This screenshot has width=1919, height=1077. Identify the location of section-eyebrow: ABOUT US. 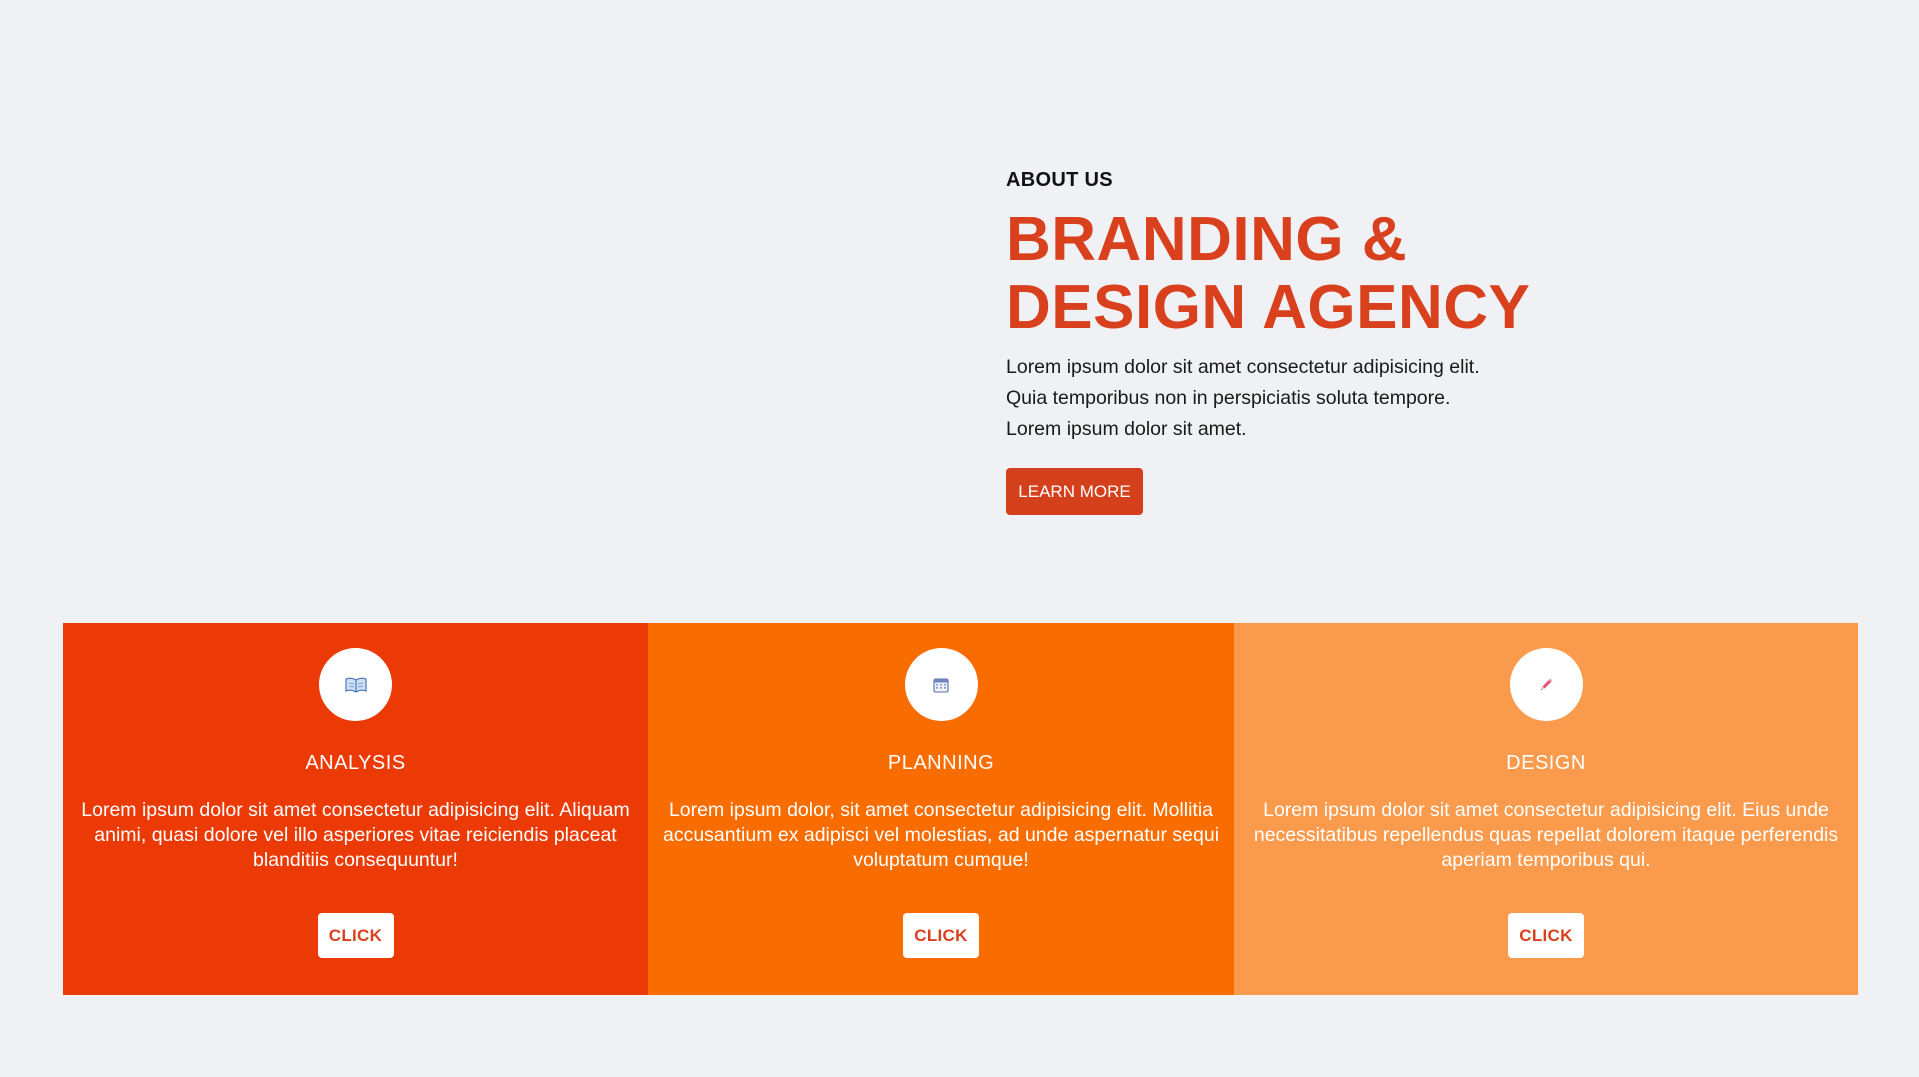
(1059, 180).